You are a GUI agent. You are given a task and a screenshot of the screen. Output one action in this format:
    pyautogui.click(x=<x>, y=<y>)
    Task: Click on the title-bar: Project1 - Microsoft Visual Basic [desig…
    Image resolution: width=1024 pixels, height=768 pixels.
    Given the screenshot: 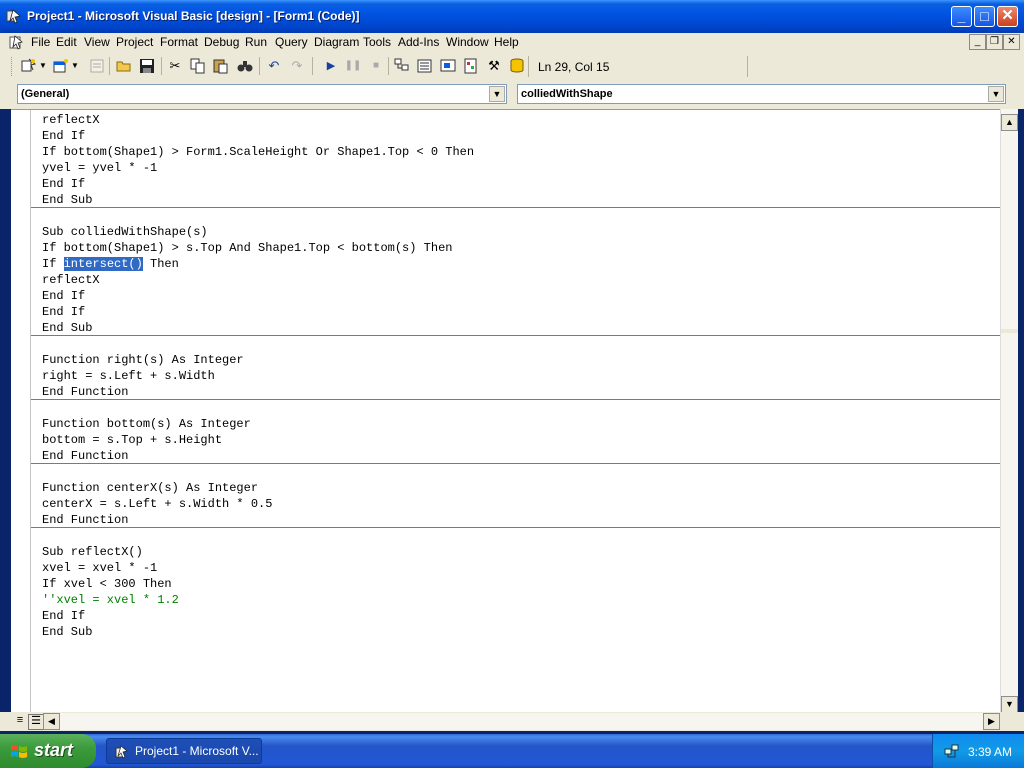 What is the action you would take?
    pyautogui.click(x=512, y=16)
    